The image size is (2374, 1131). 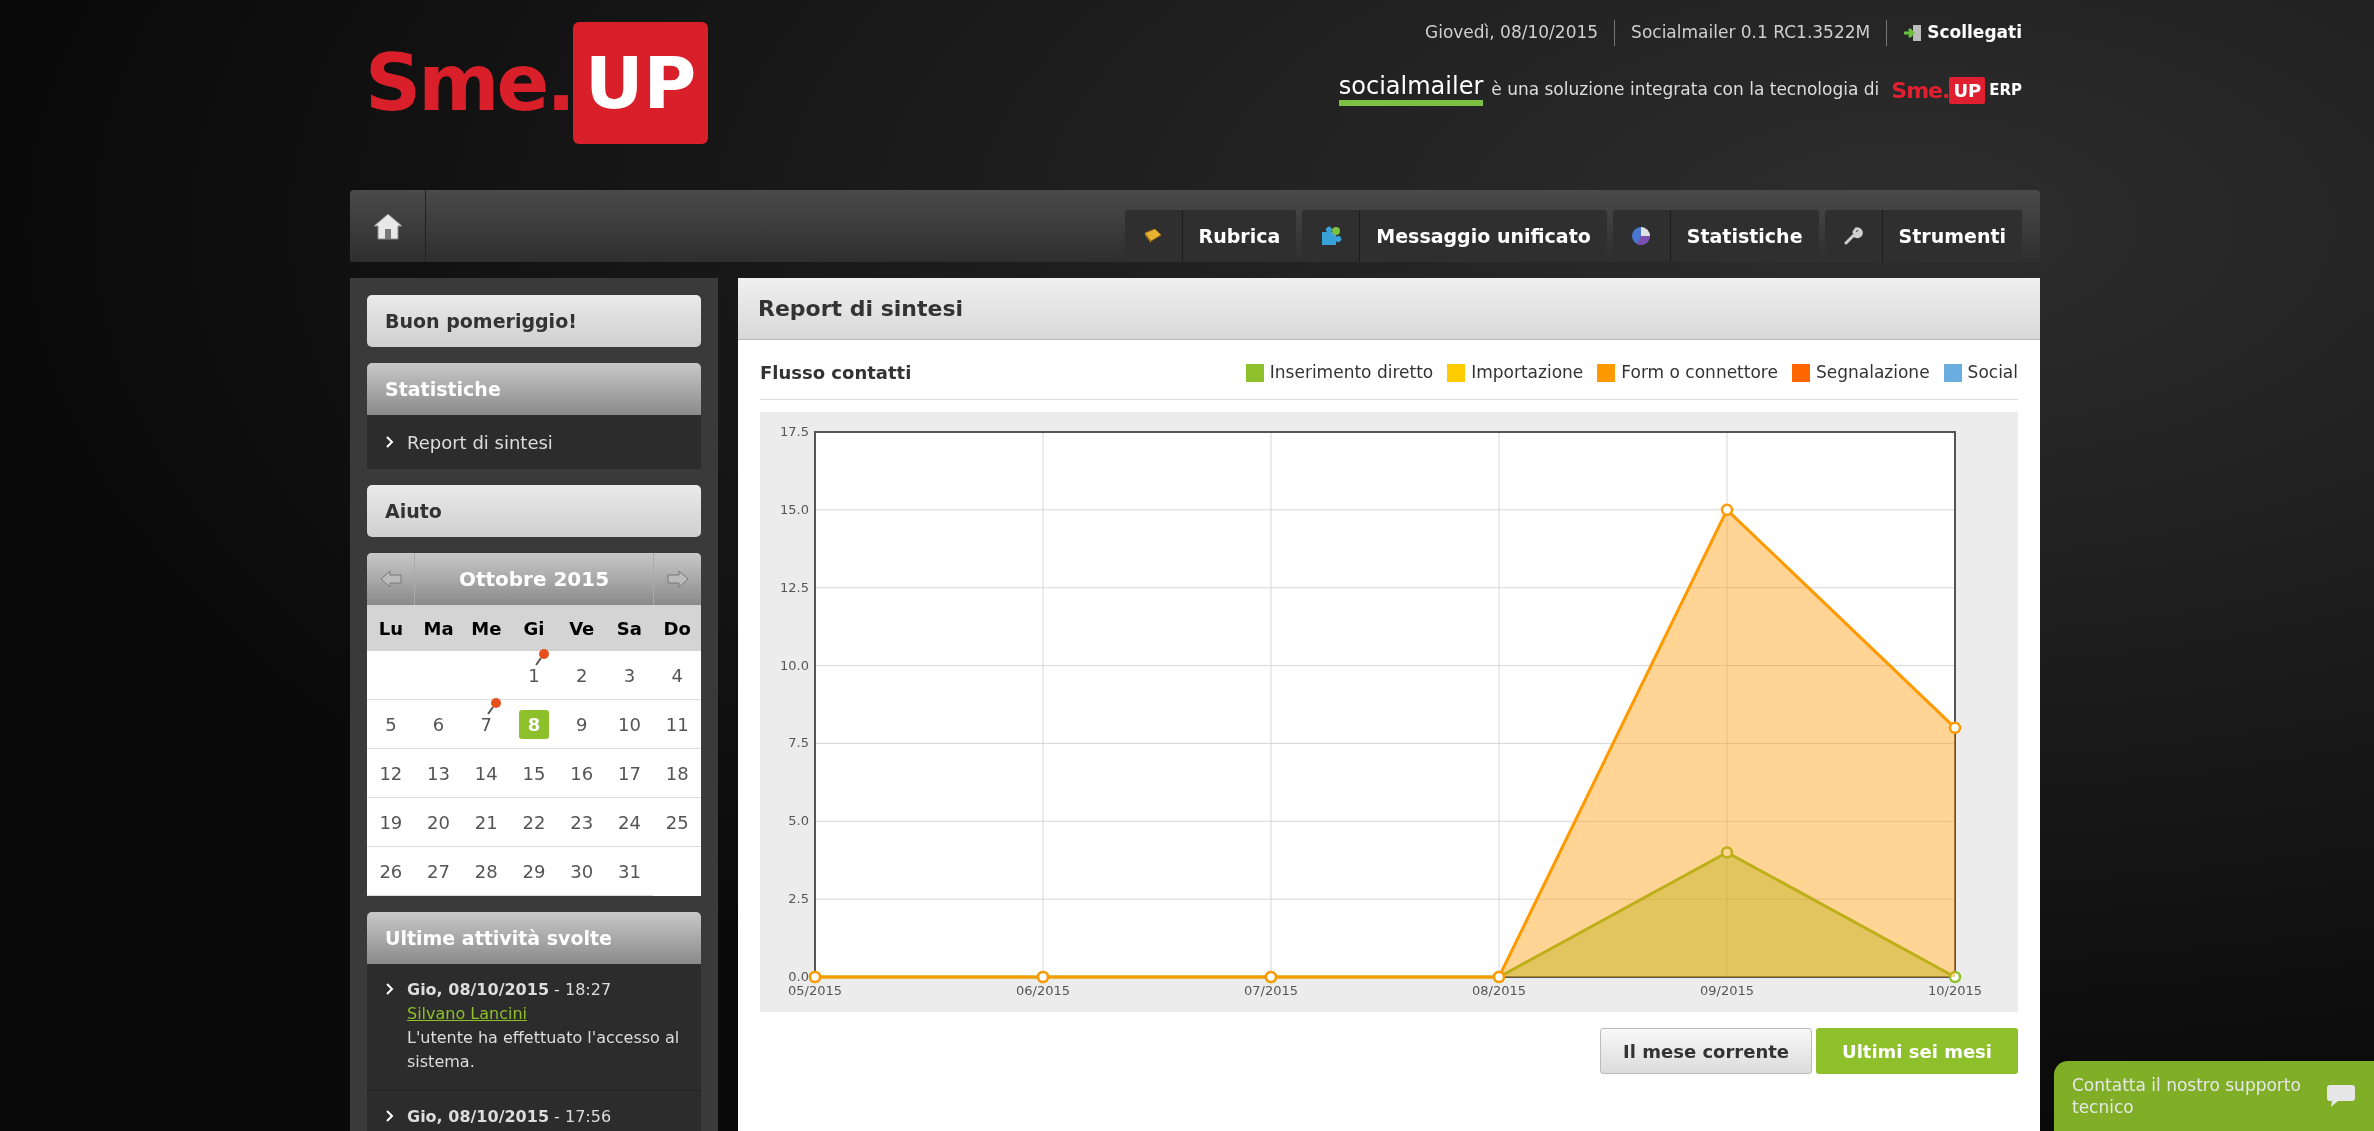 What do you see at coordinates (815, 990) in the screenshot?
I see `x-axis-label: 05/2015` at bounding box center [815, 990].